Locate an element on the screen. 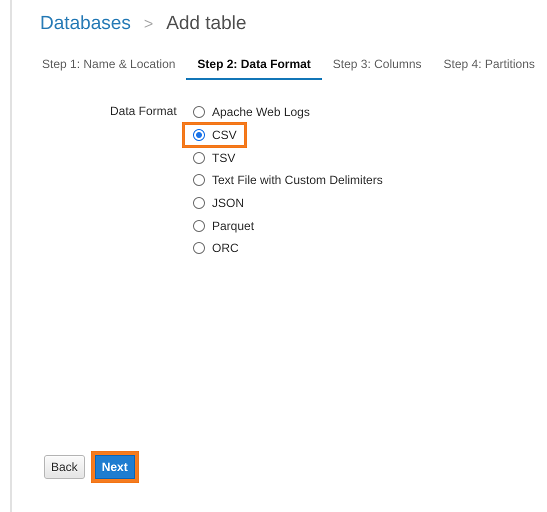 The width and height of the screenshot is (547, 512). next-button: Next is located at coordinates (114, 467).